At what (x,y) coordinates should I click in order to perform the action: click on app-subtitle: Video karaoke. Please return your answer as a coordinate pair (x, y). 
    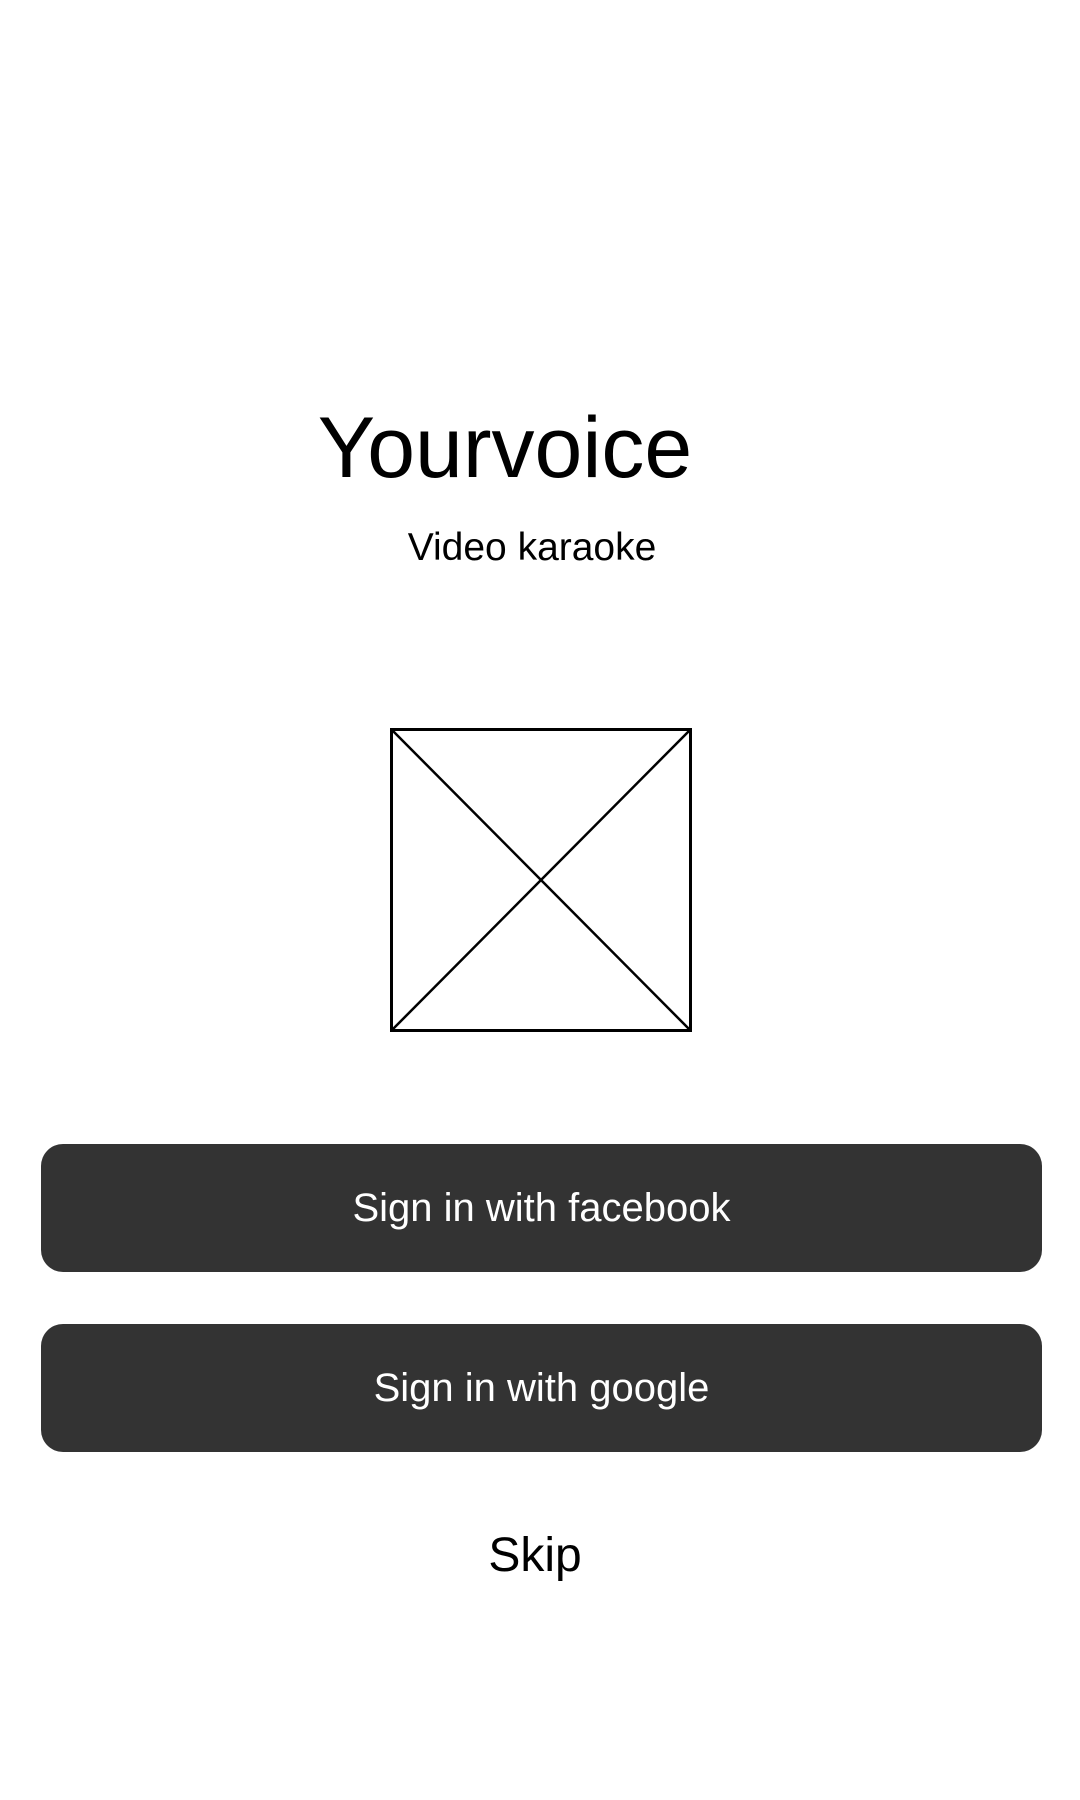
    Looking at the image, I should click on (532, 547).